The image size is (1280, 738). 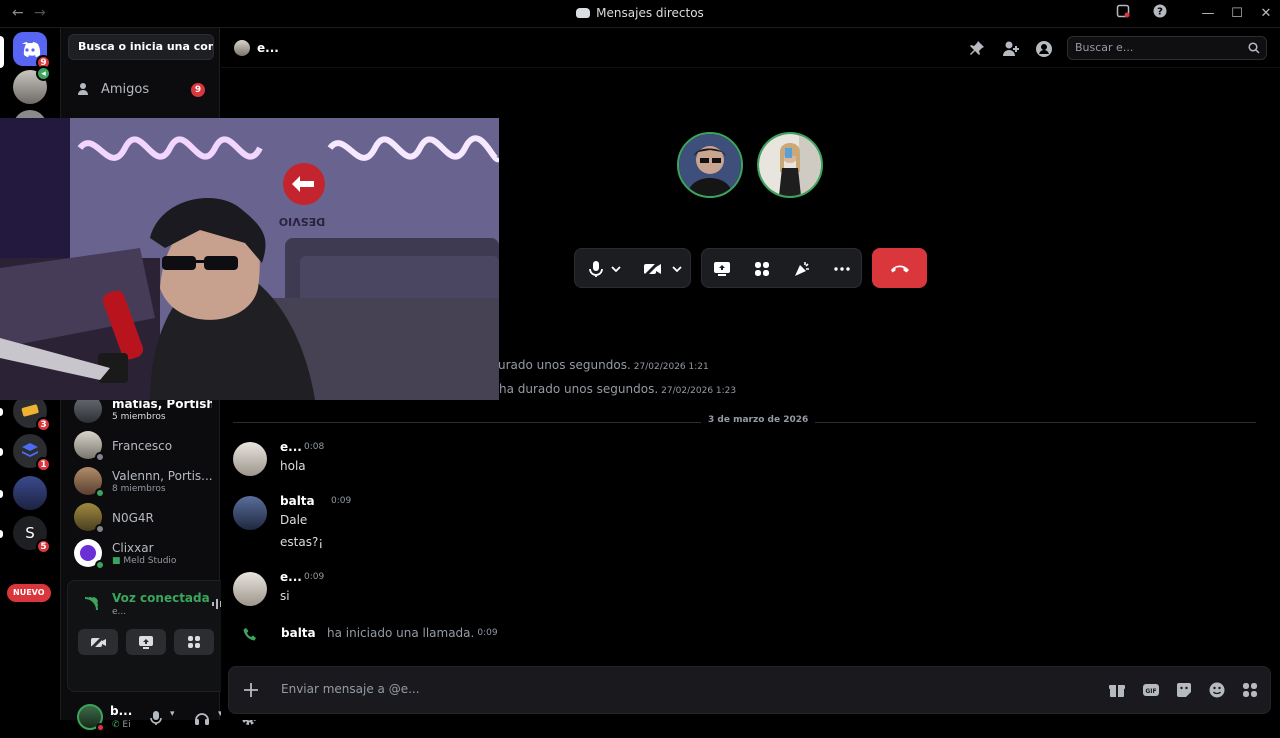 What do you see at coordinates (1254, 48) in the screenshot?
I see `search-icon` at bounding box center [1254, 48].